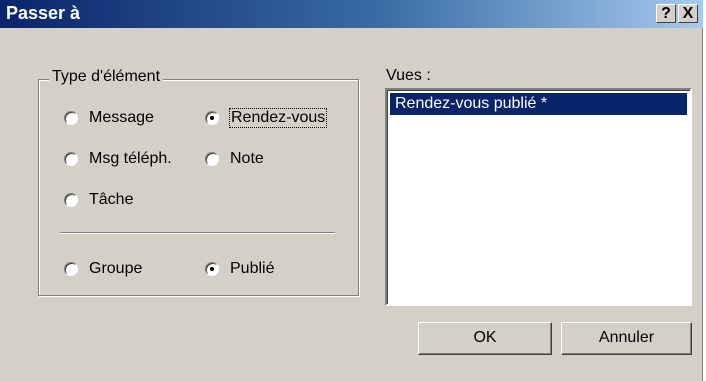 The image size is (706, 381). I want to click on radio-phone-message: Msg téléph., so click(118, 159).